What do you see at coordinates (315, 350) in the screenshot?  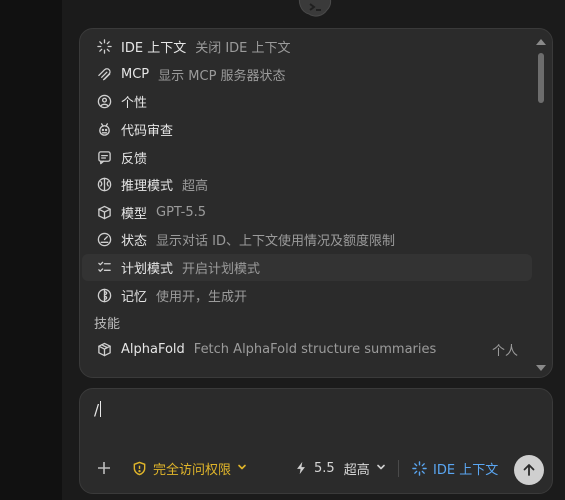 I see `menu-item-description: Fetch AlphaFold structure summaries` at bounding box center [315, 350].